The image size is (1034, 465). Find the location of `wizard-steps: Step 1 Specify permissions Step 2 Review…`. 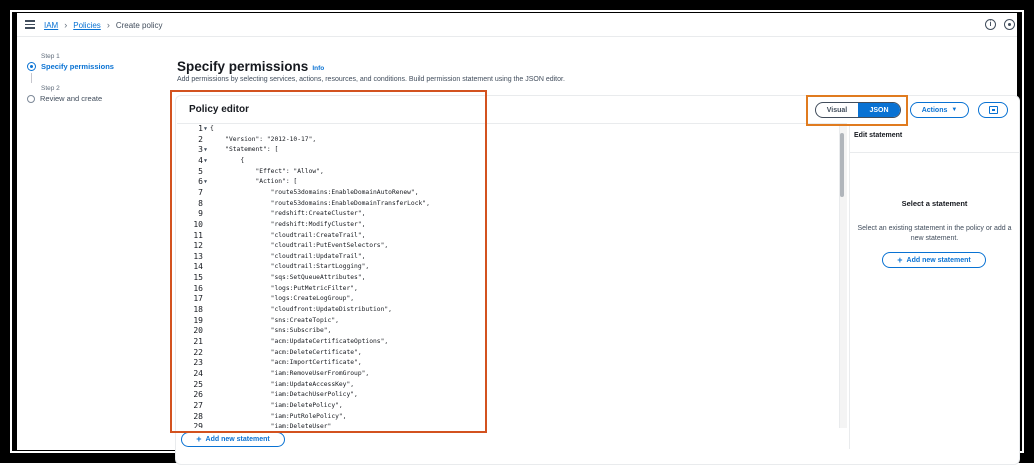

wizard-steps: Step 1 Specify permissions Step 2 Review… is located at coordinates (97, 78).